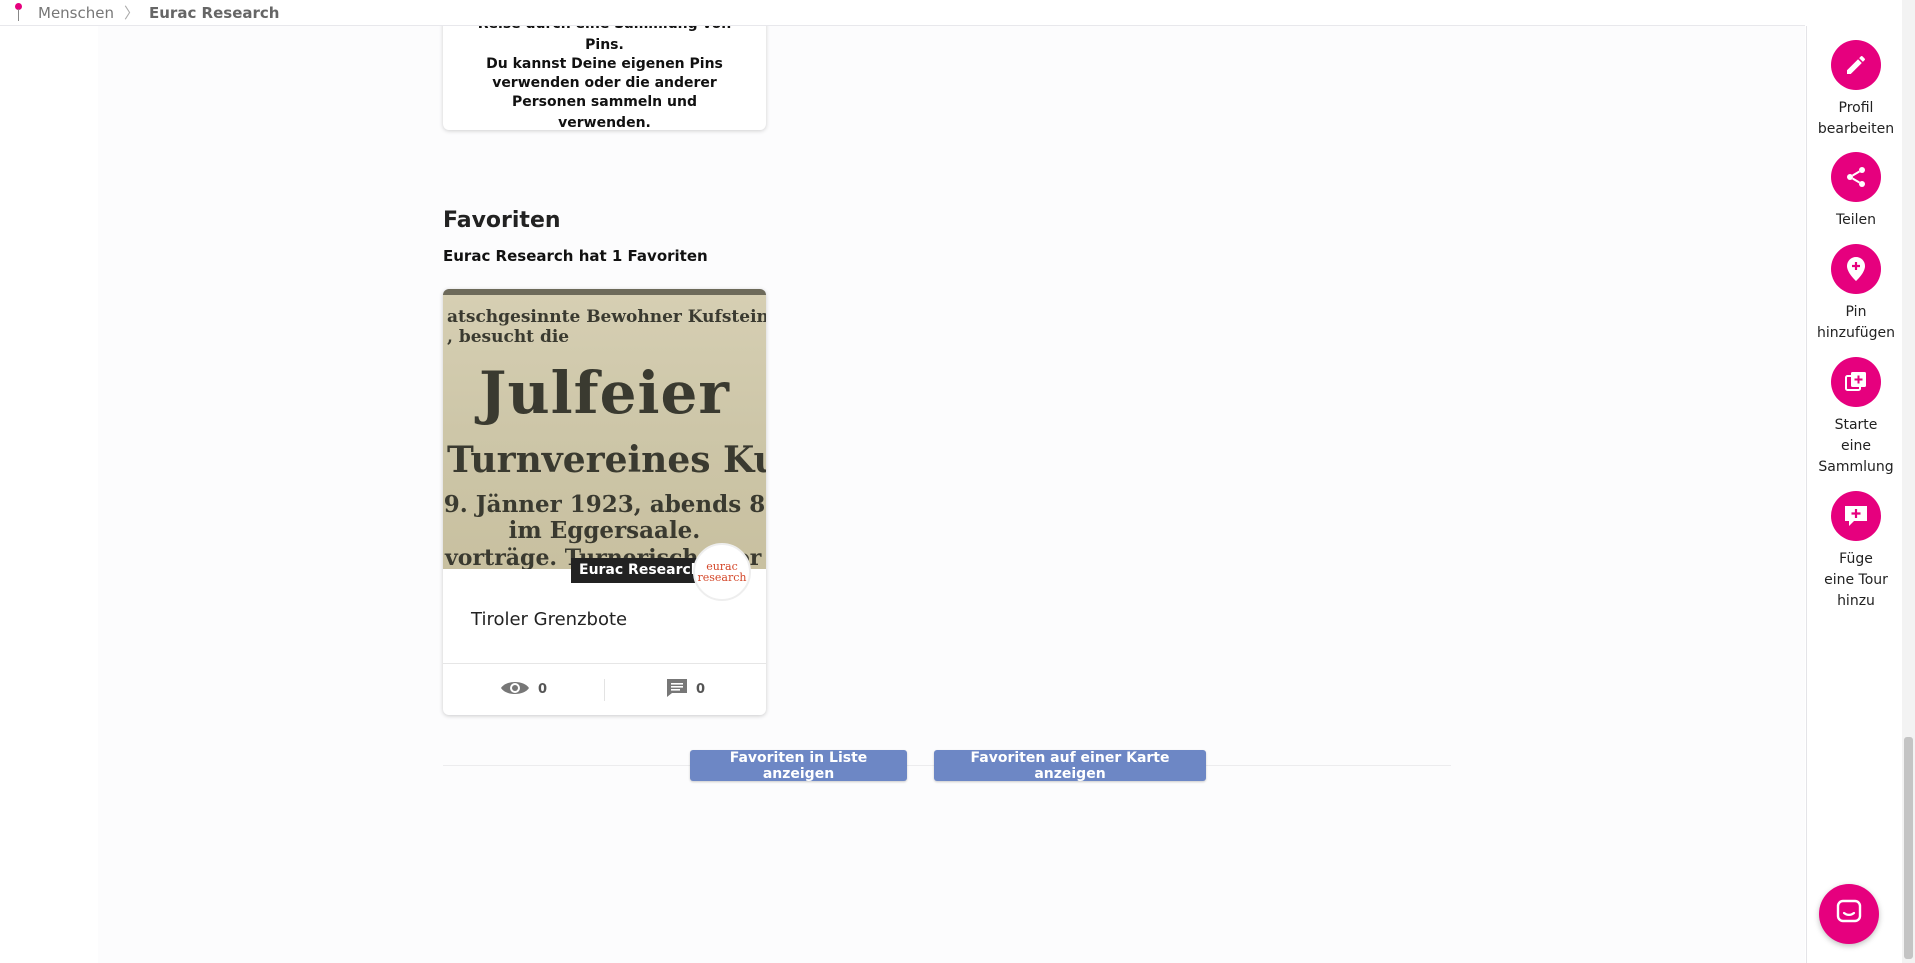 Image resolution: width=1915 pixels, height=963 pixels. I want to click on edit-profile-action: Profil bearbeiten, so click(1856, 90).